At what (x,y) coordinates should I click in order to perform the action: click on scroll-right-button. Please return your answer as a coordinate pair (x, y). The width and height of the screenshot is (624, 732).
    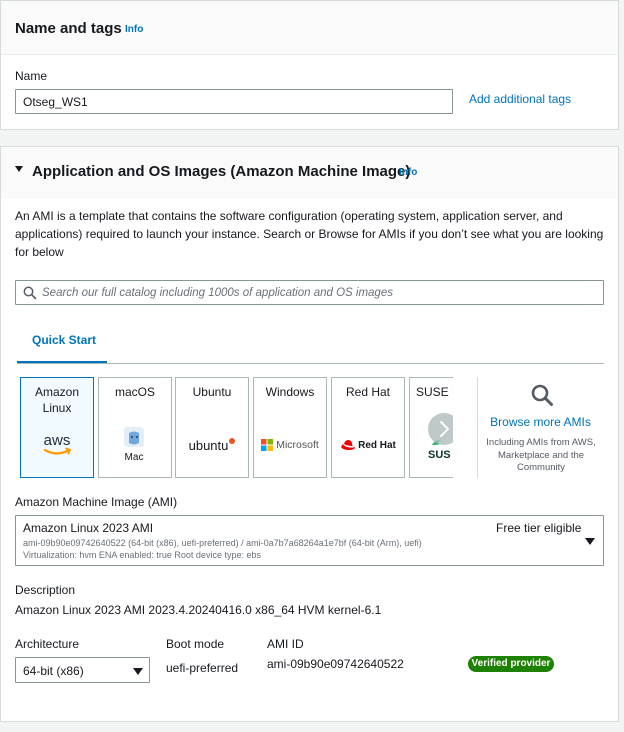
    Looking at the image, I should click on (440, 429).